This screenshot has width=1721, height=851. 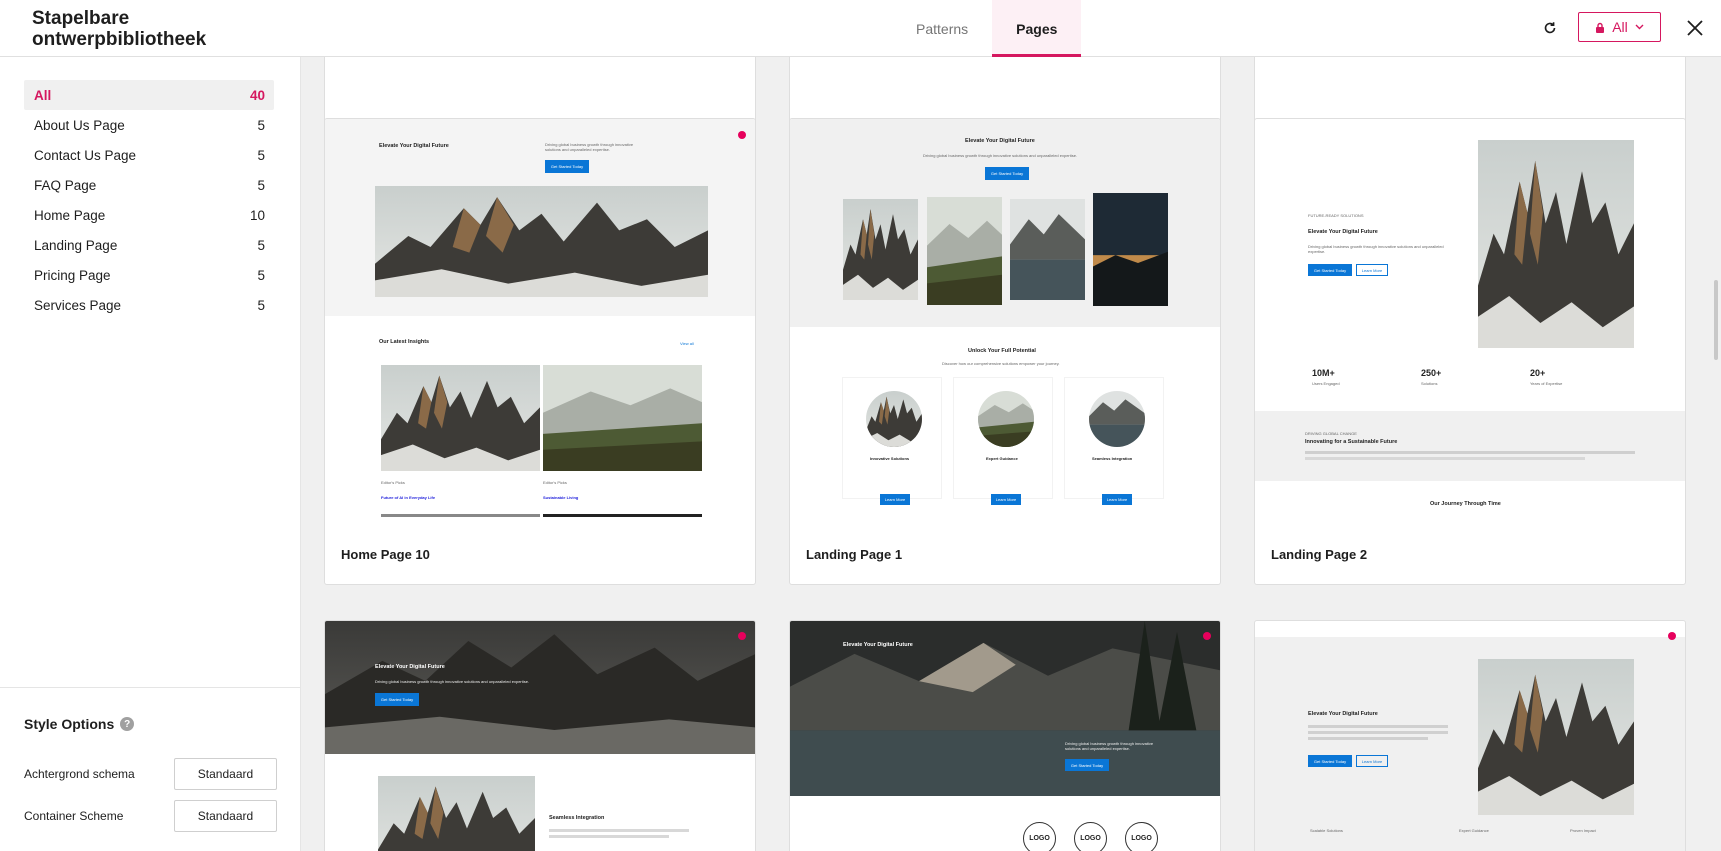 I want to click on category-faq-page: FAQ Page 5, so click(x=149, y=185).